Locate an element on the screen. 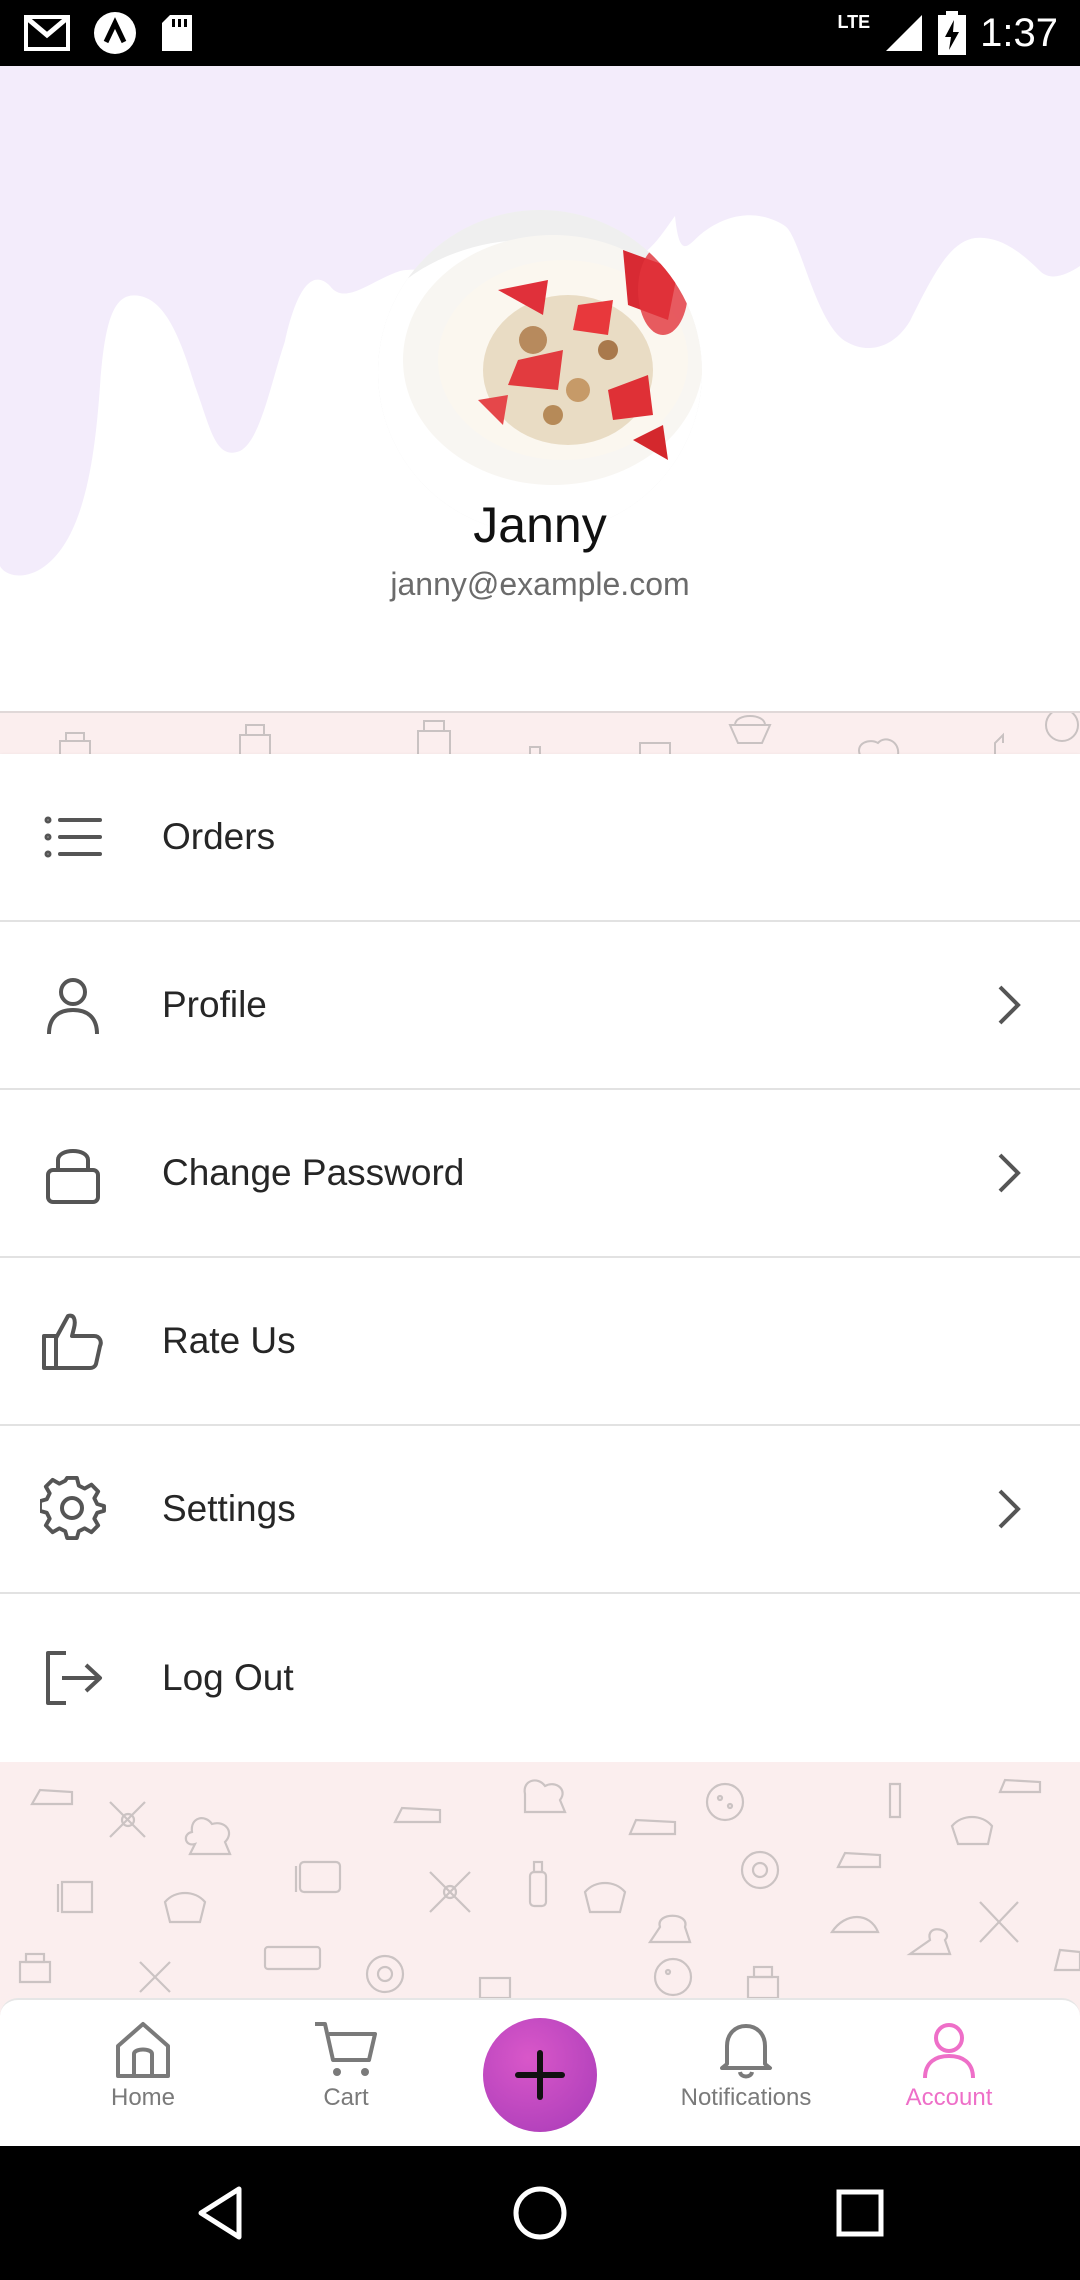  menu-item-label: Orders is located at coordinates (219, 836).